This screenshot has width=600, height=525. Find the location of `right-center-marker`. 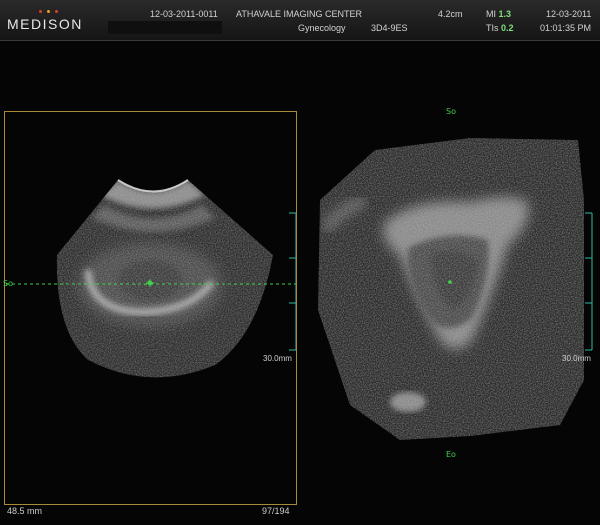

right-center-marker is located at coordinates (450, 282).